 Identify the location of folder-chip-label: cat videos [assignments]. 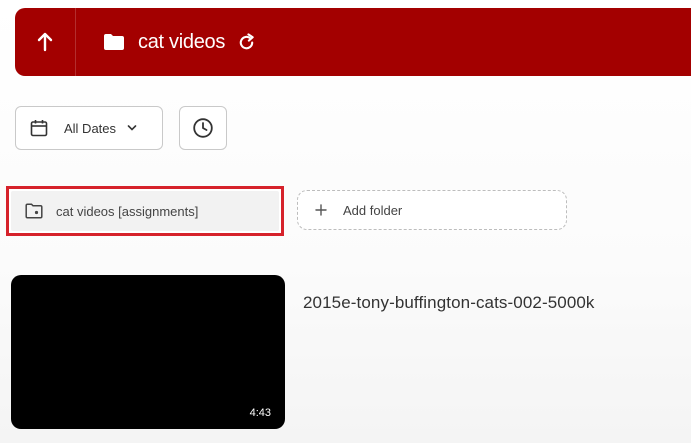
(127, 211).